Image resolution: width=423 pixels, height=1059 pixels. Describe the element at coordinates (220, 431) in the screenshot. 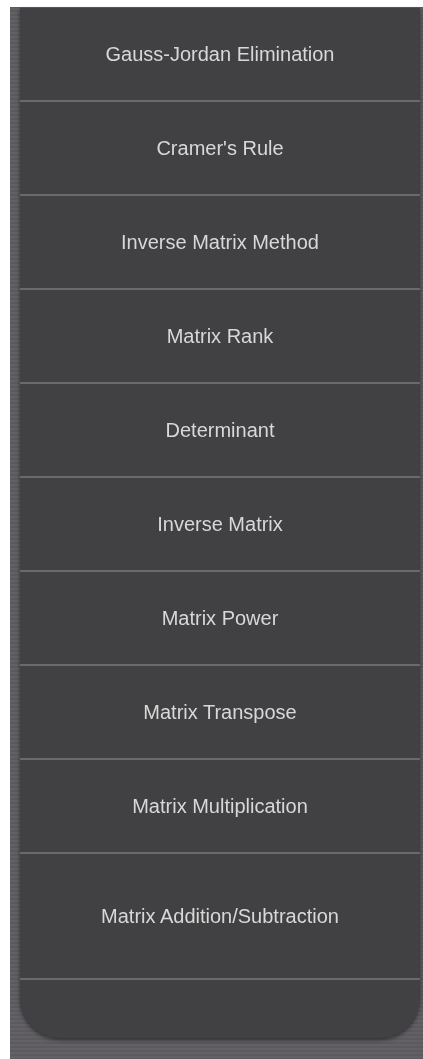

I see `menu-item: Determinant` at that location.